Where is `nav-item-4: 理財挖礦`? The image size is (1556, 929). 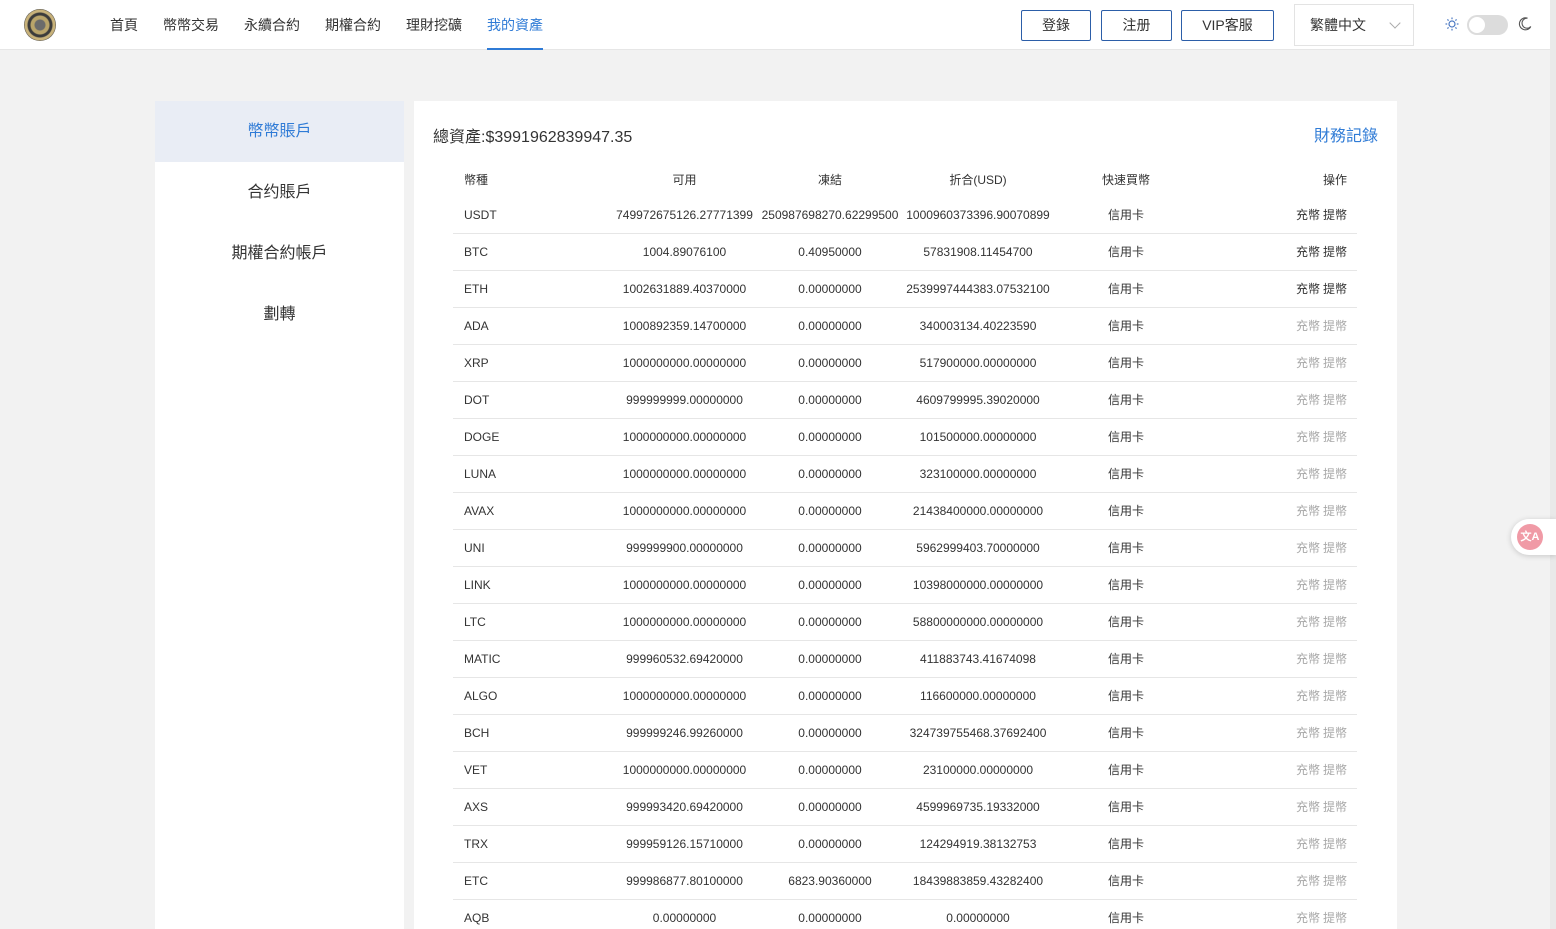 nav-item-4: 理財挖礦 is located at coordinates (434, 25).